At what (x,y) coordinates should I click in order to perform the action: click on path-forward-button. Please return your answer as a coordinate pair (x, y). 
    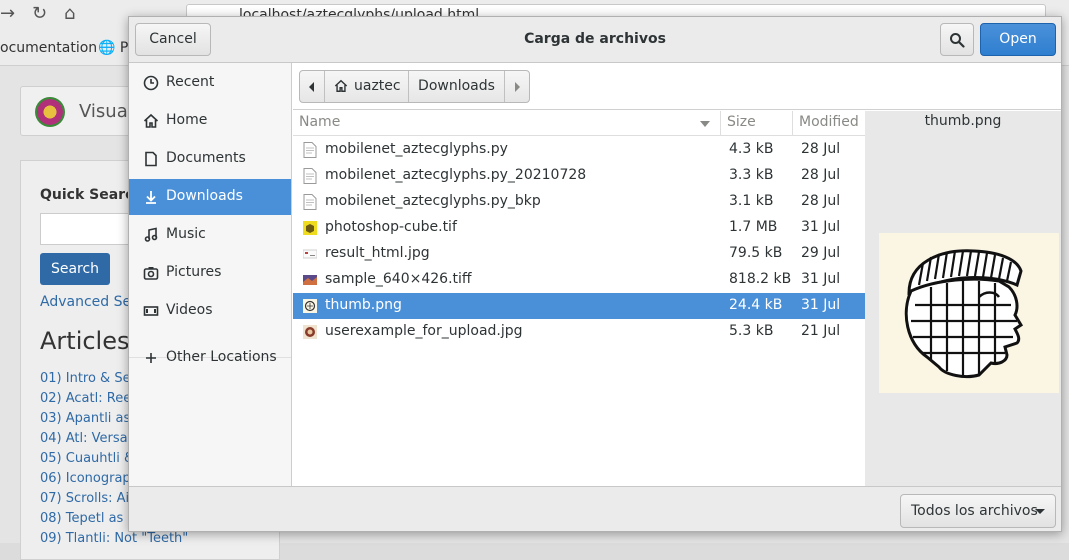
    Looking at the image, I should click on (517, 86).